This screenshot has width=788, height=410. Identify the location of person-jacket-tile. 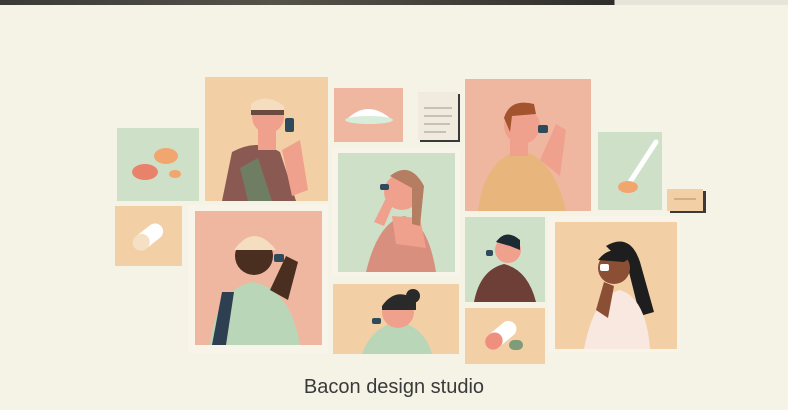
(505, 259).